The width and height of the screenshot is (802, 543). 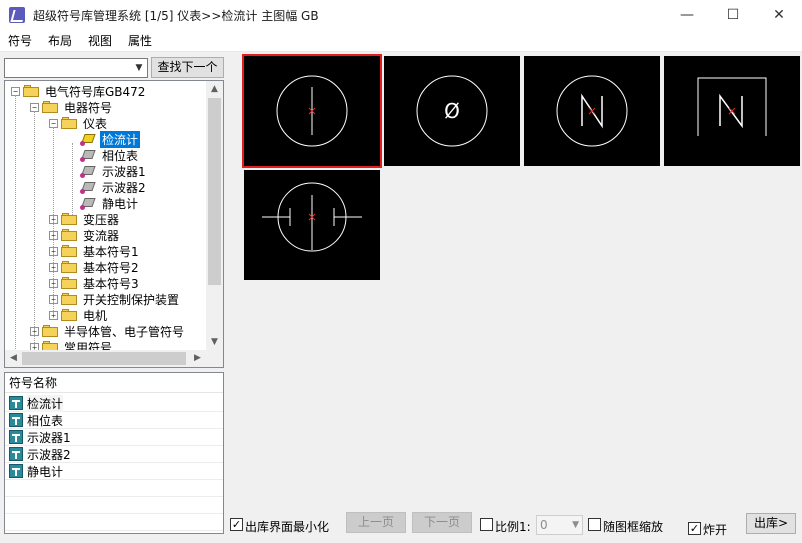 I want to click on tree-node: + 变压器, so click(x=85, y=219).